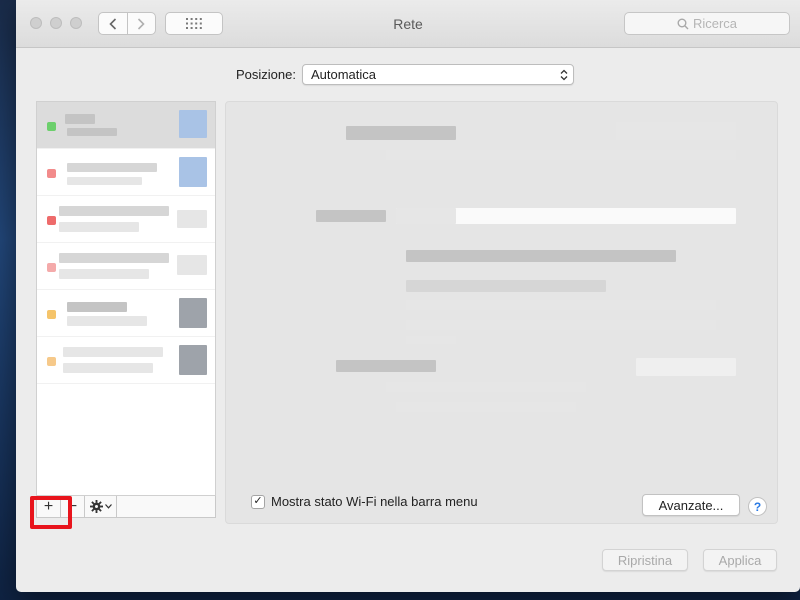  I want to click on location-selected-value: Automatica, so click(343, 74).